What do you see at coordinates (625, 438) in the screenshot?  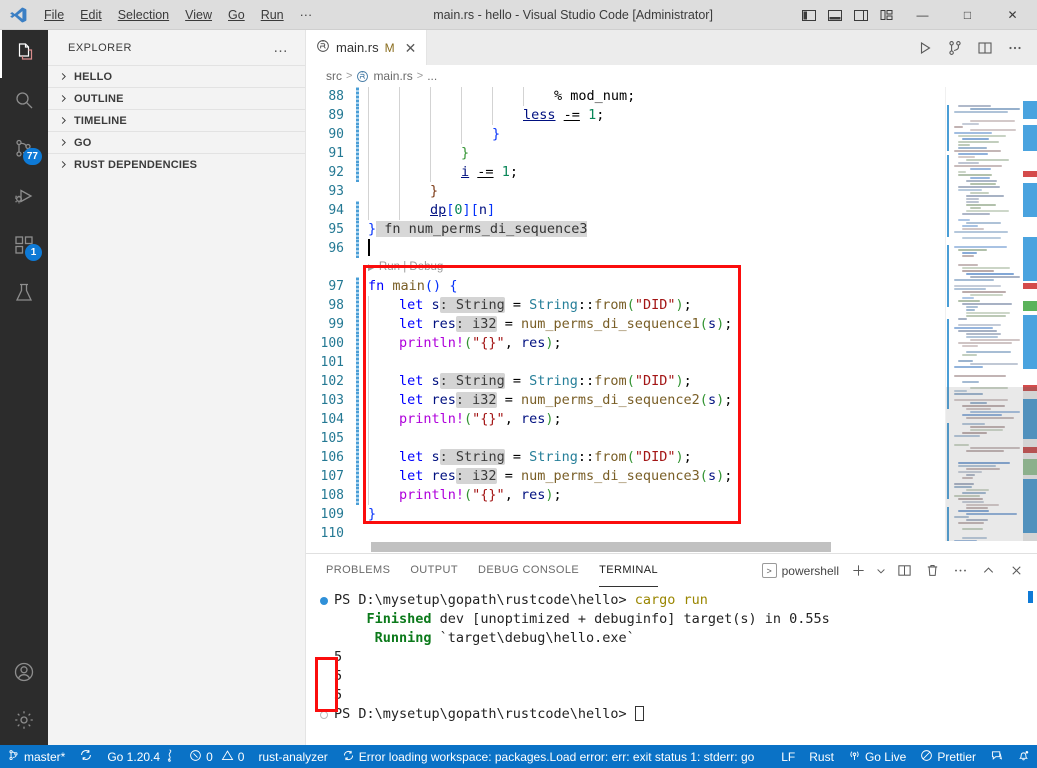 I see `code-line: 105` at bounding box center [625, 438].